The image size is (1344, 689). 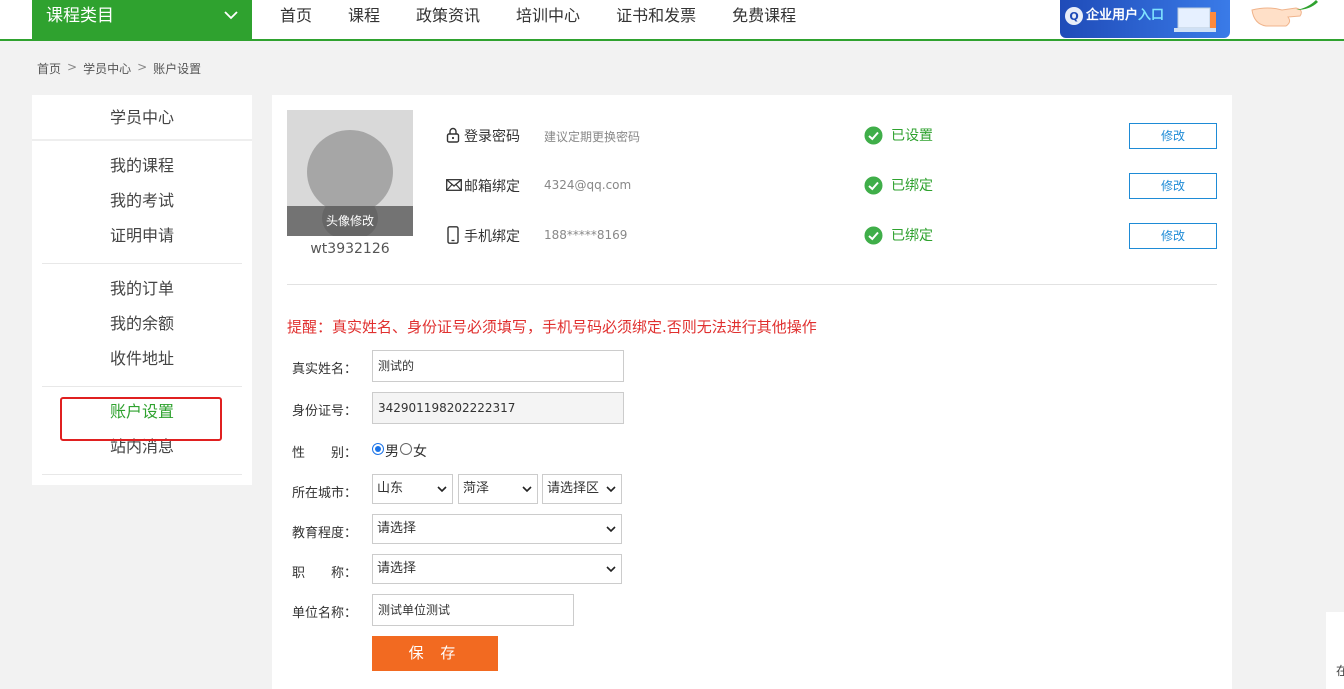 I want to click on enterprise-logo-icon: Q, so click(x=1074, y=16).